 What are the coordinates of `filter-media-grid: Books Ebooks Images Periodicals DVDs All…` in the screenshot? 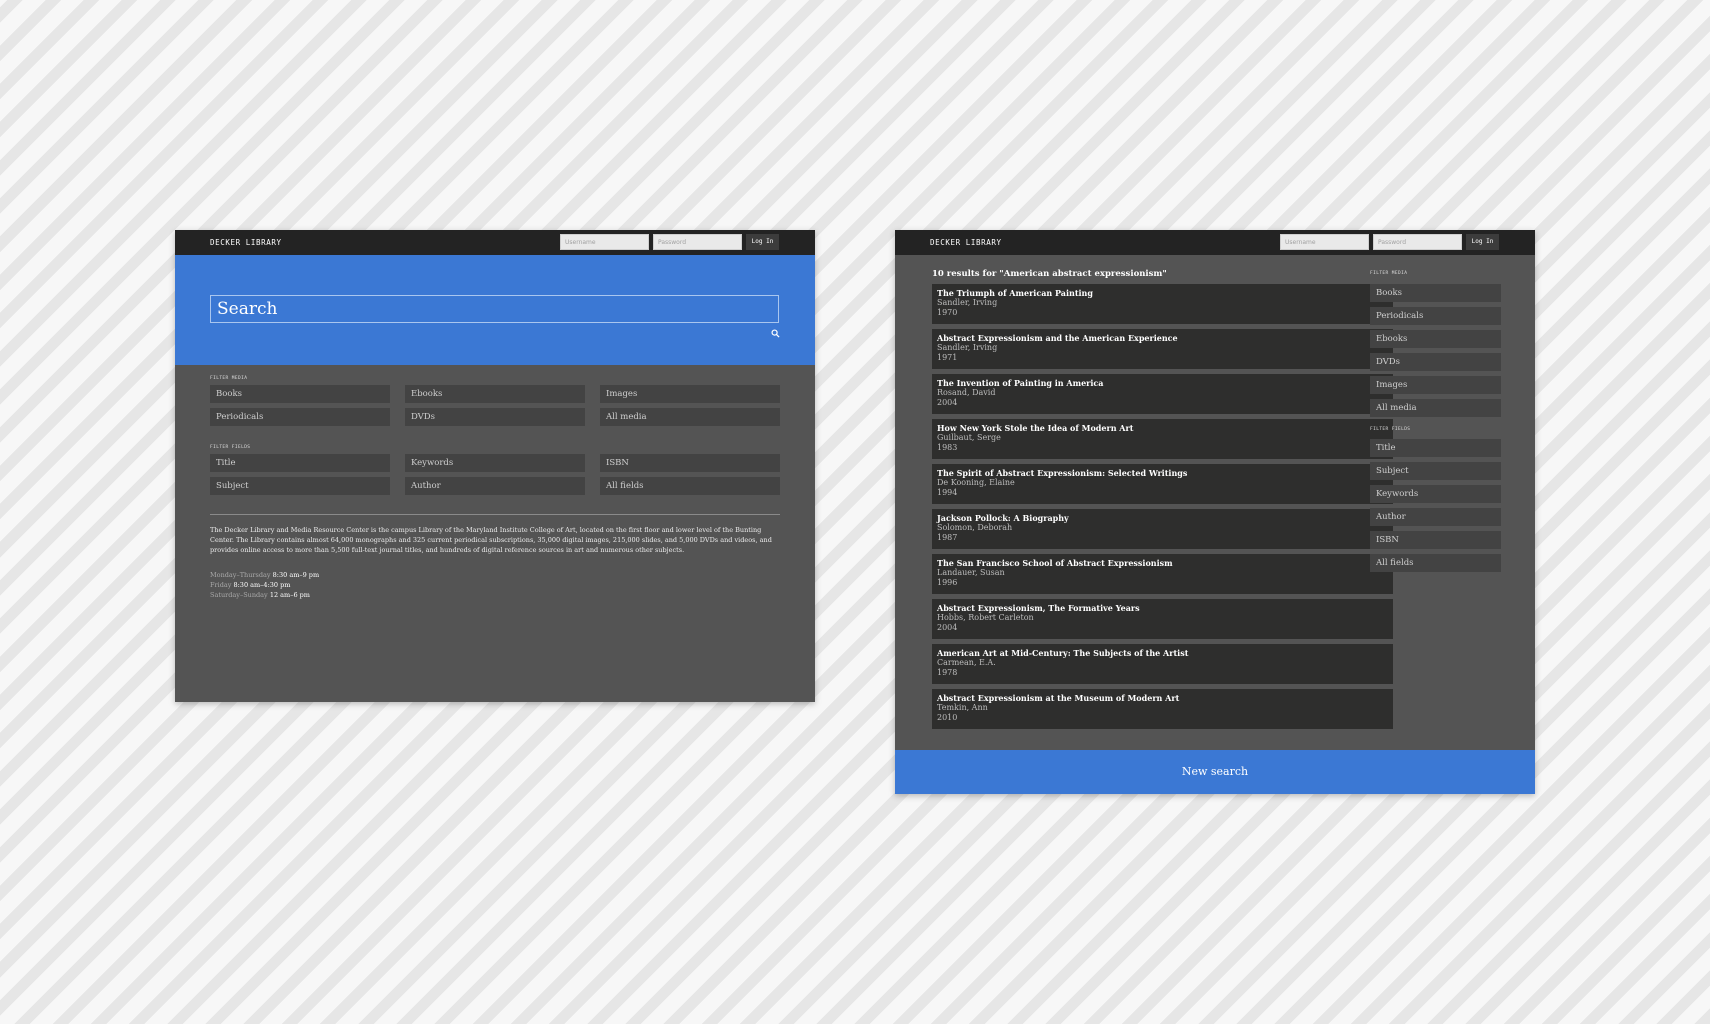 It's located at (495, 405).